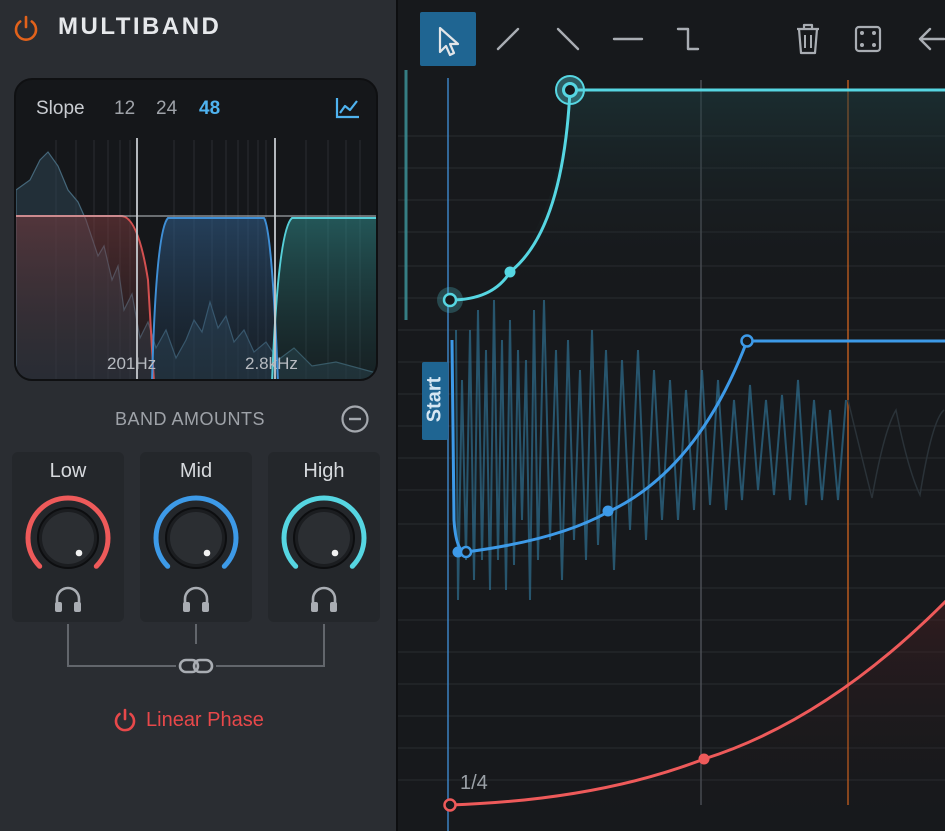 Image resolution: width=945 pixels, height=831 pixels. I want to click on panel-title: MULTIBAND, so click(140, 26).